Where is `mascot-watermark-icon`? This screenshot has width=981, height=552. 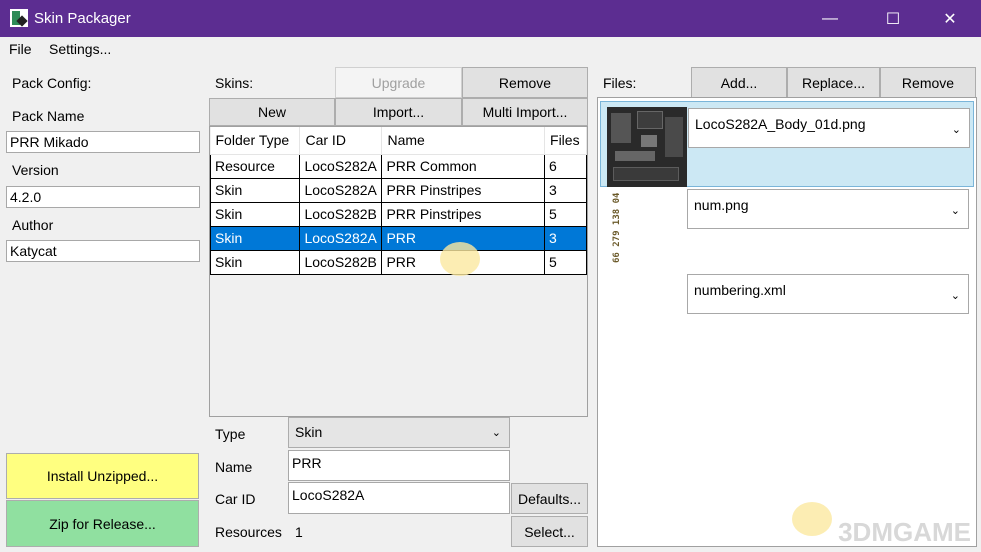
mascot-watermark-icon is located at coordinates (460, 259).